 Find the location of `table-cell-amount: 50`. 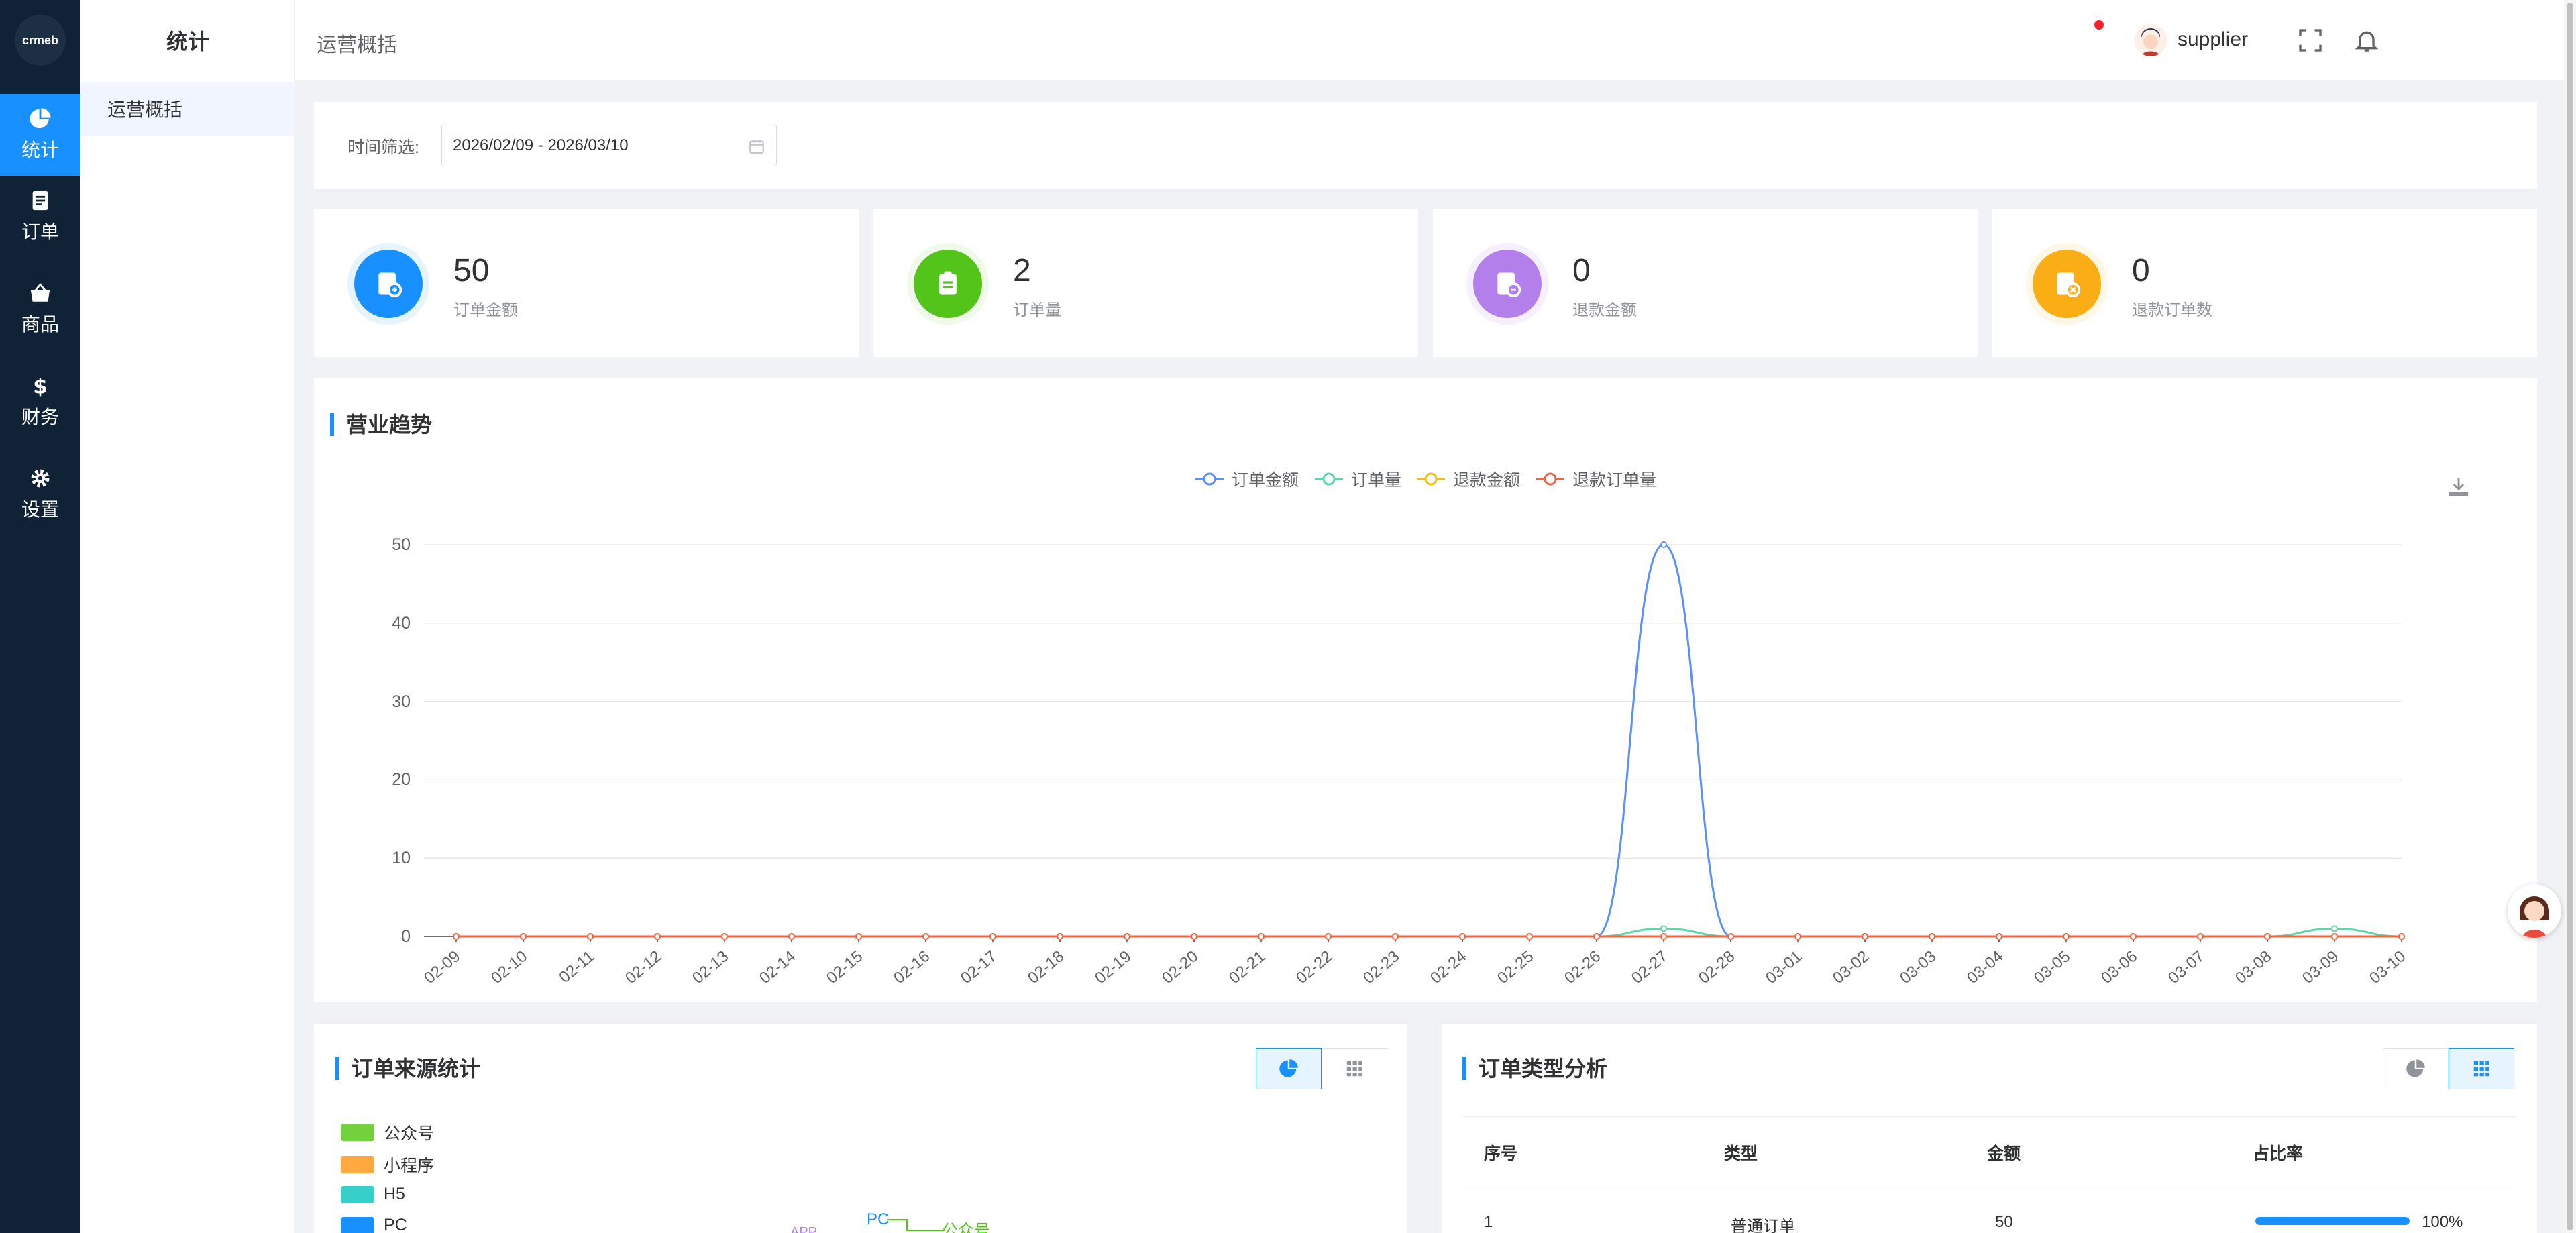

table-cell-amount: 50 is located at coordinates (2004, 1222).